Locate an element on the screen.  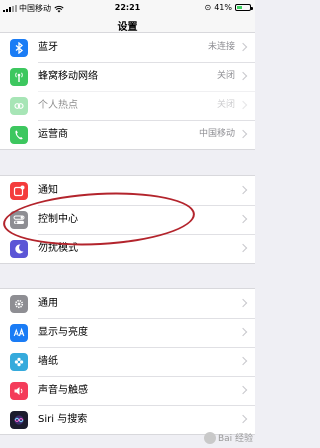
row-label: 运营商 is located at coordinates (53, 134).